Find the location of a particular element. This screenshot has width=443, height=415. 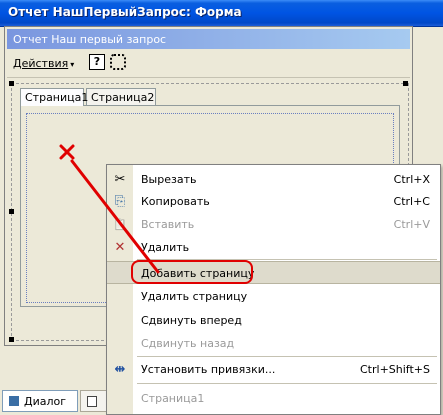

tab-page-1: Страница1 is located at coordinates (54, 97).